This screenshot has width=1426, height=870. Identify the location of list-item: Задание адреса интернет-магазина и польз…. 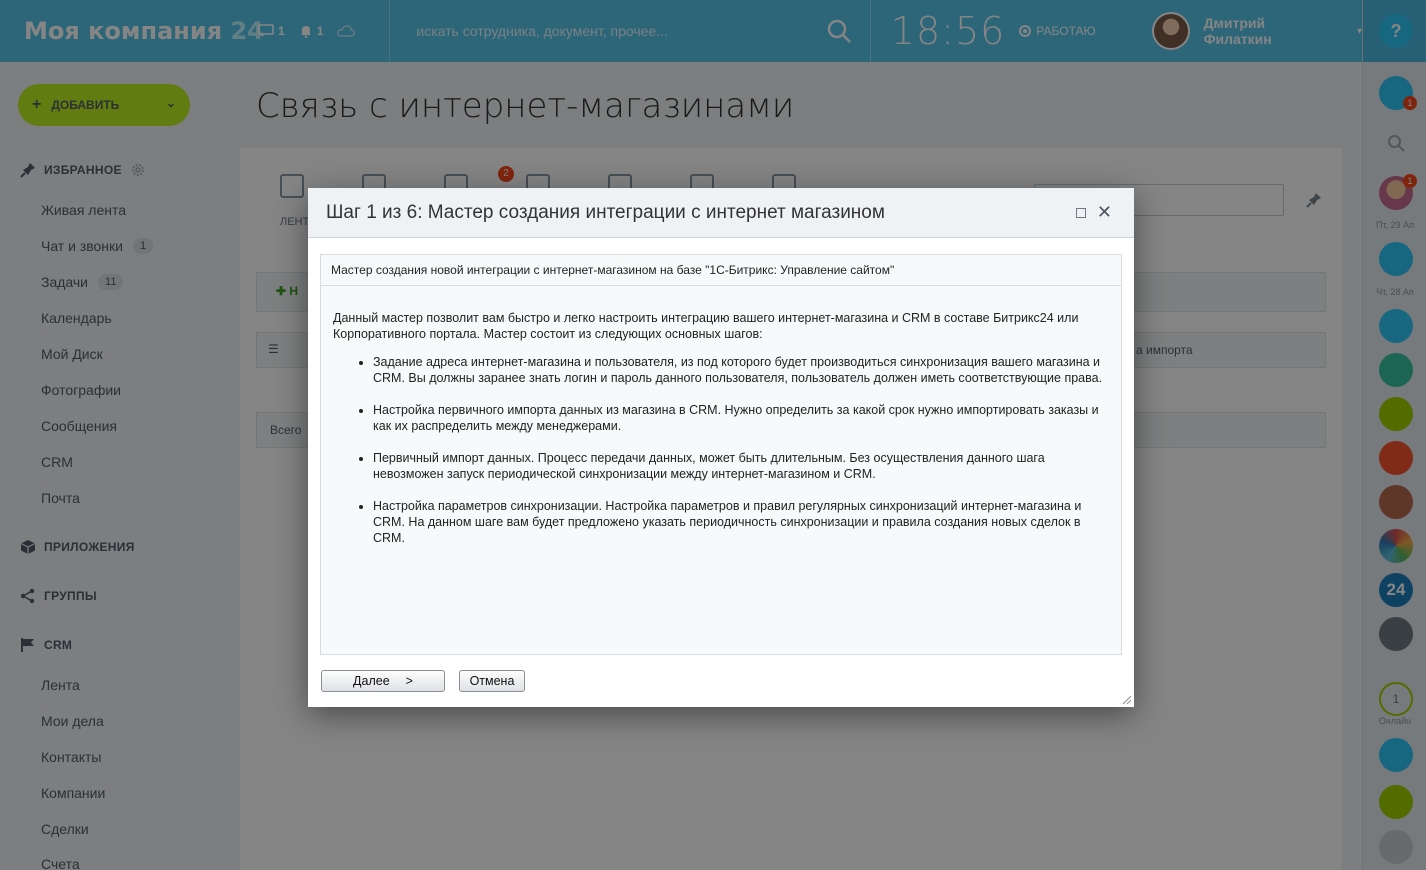
(741, 370).